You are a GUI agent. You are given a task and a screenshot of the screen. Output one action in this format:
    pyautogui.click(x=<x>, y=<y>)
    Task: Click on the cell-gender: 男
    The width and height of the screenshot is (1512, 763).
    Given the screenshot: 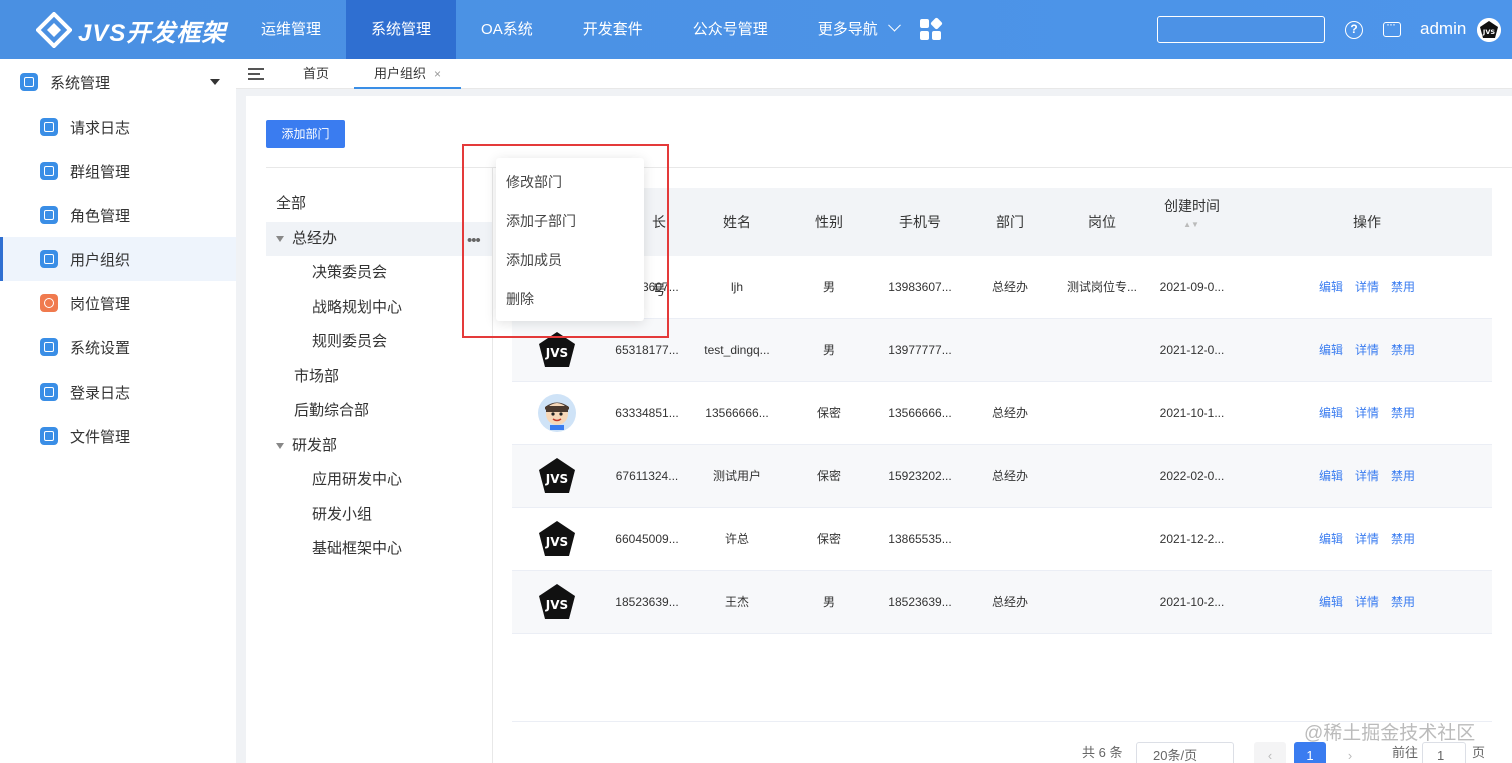 What is the action you would take?
    pyautogui.click(x=828, y=287)
    